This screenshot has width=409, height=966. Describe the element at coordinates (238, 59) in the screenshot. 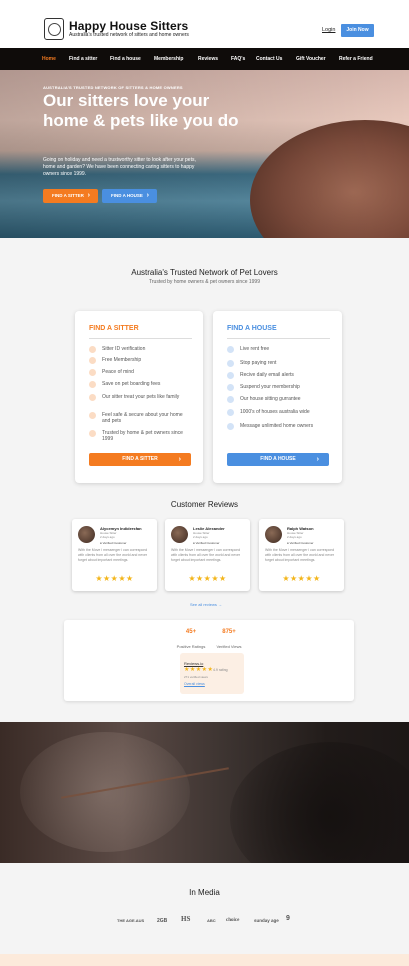

I see `nav-item-faqs: FAQ's` at that location.